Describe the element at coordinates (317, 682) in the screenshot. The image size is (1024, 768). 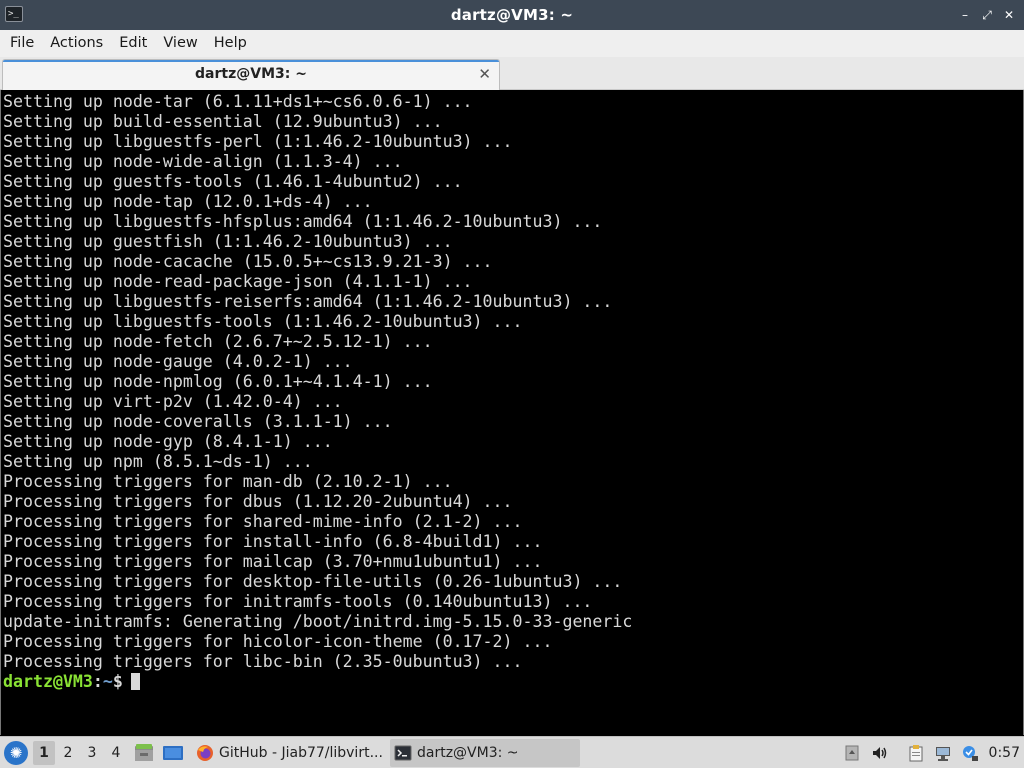
I see `terminal-prompt: dartz@VM3:~$` at that location.